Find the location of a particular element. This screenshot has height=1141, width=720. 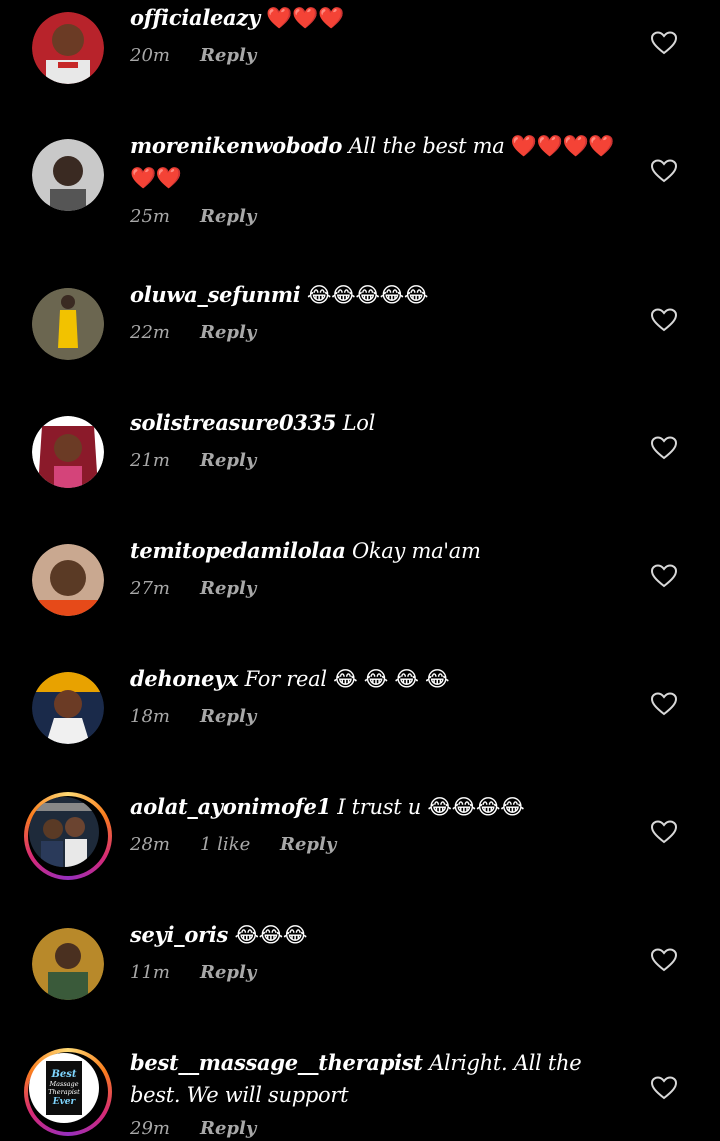

comment-meta: 11m Reply is located at coordinates (193, 972).